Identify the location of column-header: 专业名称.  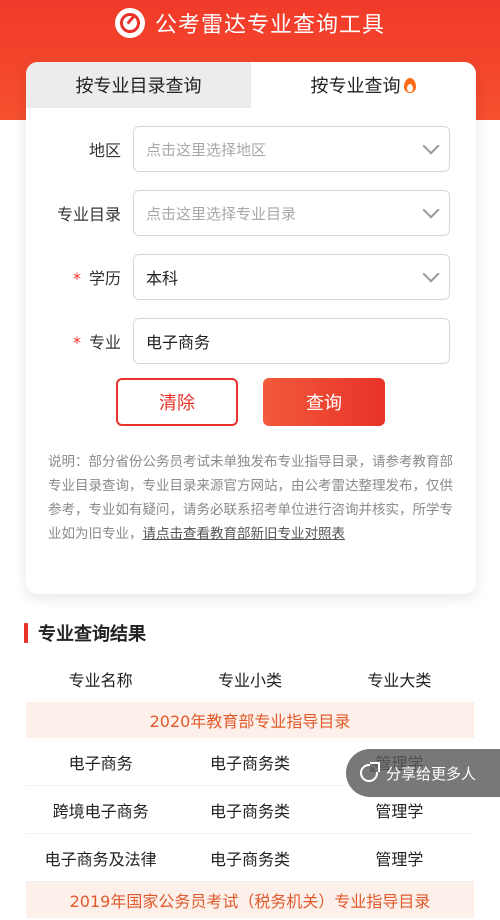
(100, 680).